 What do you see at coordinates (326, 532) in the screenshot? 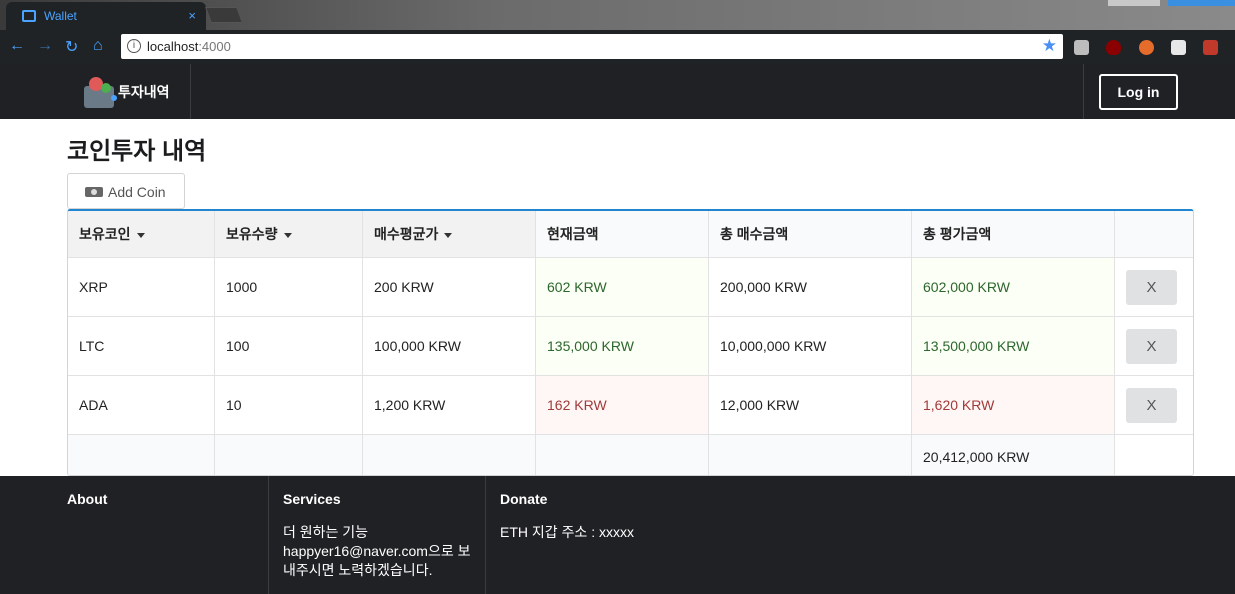
I see `services-line: 더 원하는 기능` at bounding box center [326, 532].